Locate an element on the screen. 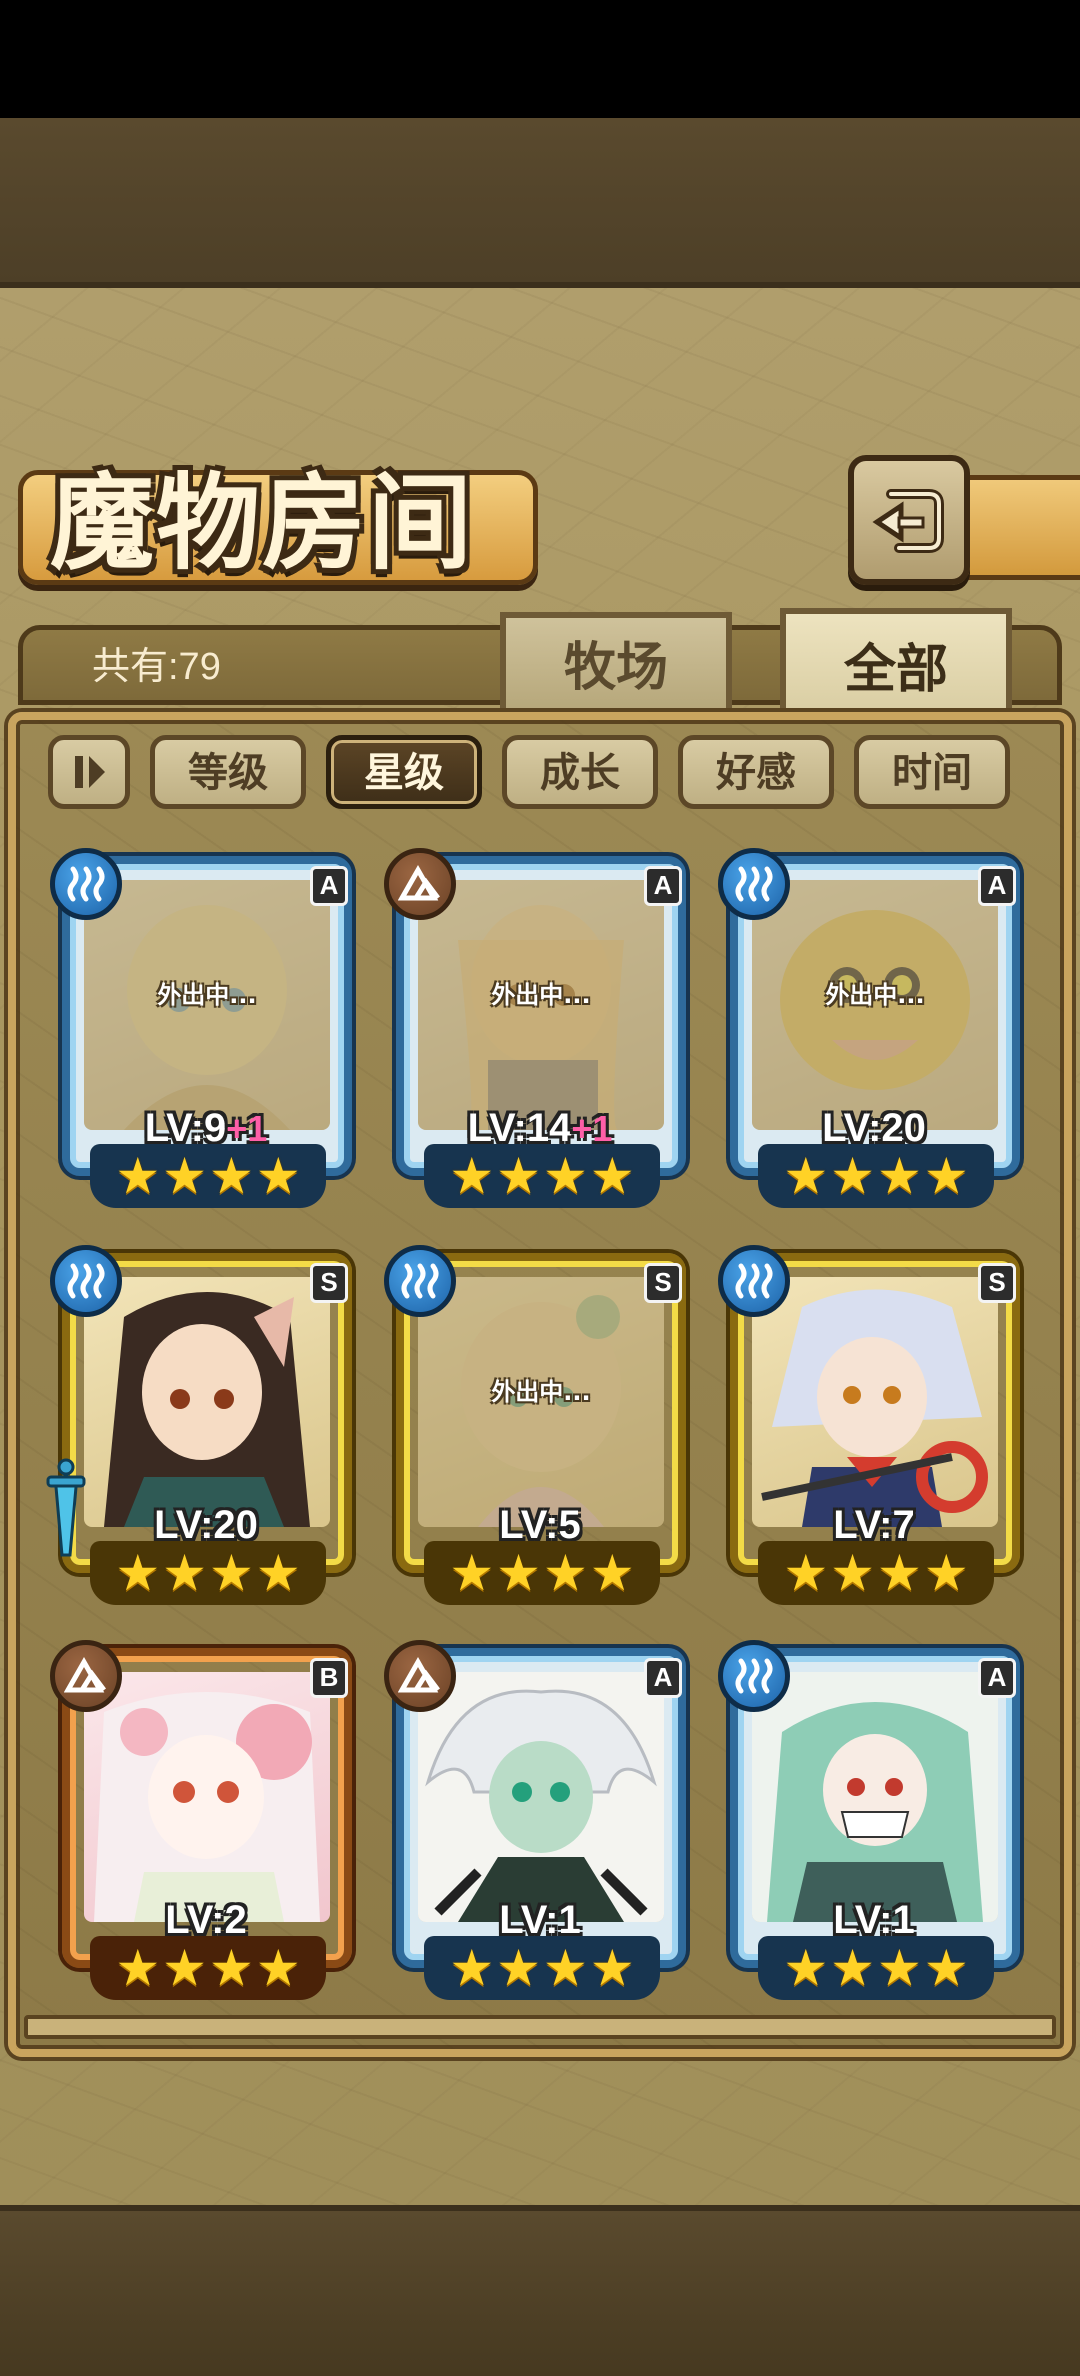 The width and height of the screenshot is (1080, 2376). sort-affection-button: 好感 is located at coordinates (756, 772).